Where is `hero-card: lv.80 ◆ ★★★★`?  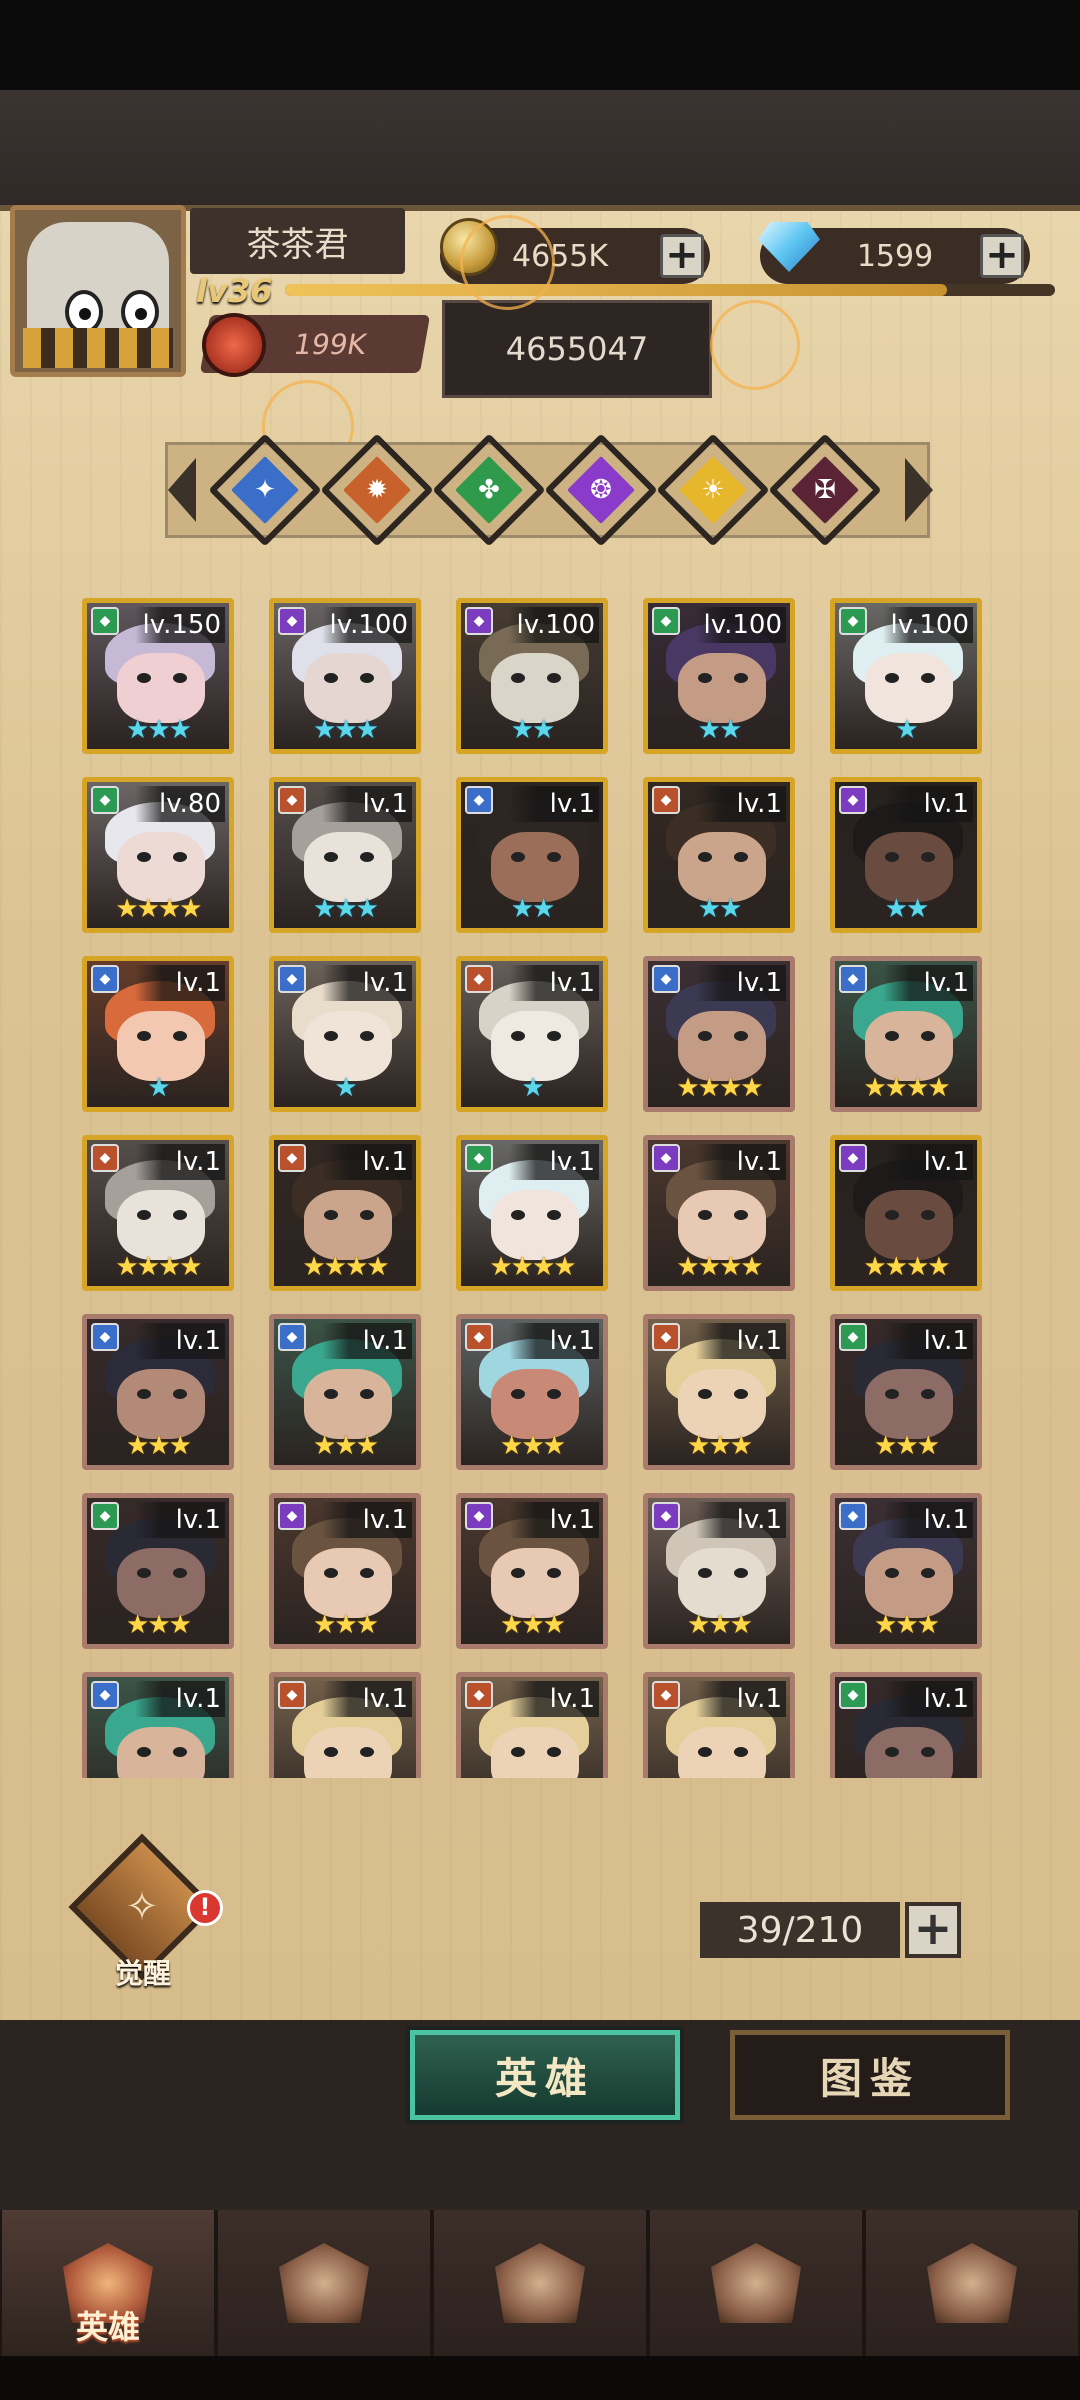
hero-card: lv.80 ◆ ★★★★ is located at coordinates (158, 855).